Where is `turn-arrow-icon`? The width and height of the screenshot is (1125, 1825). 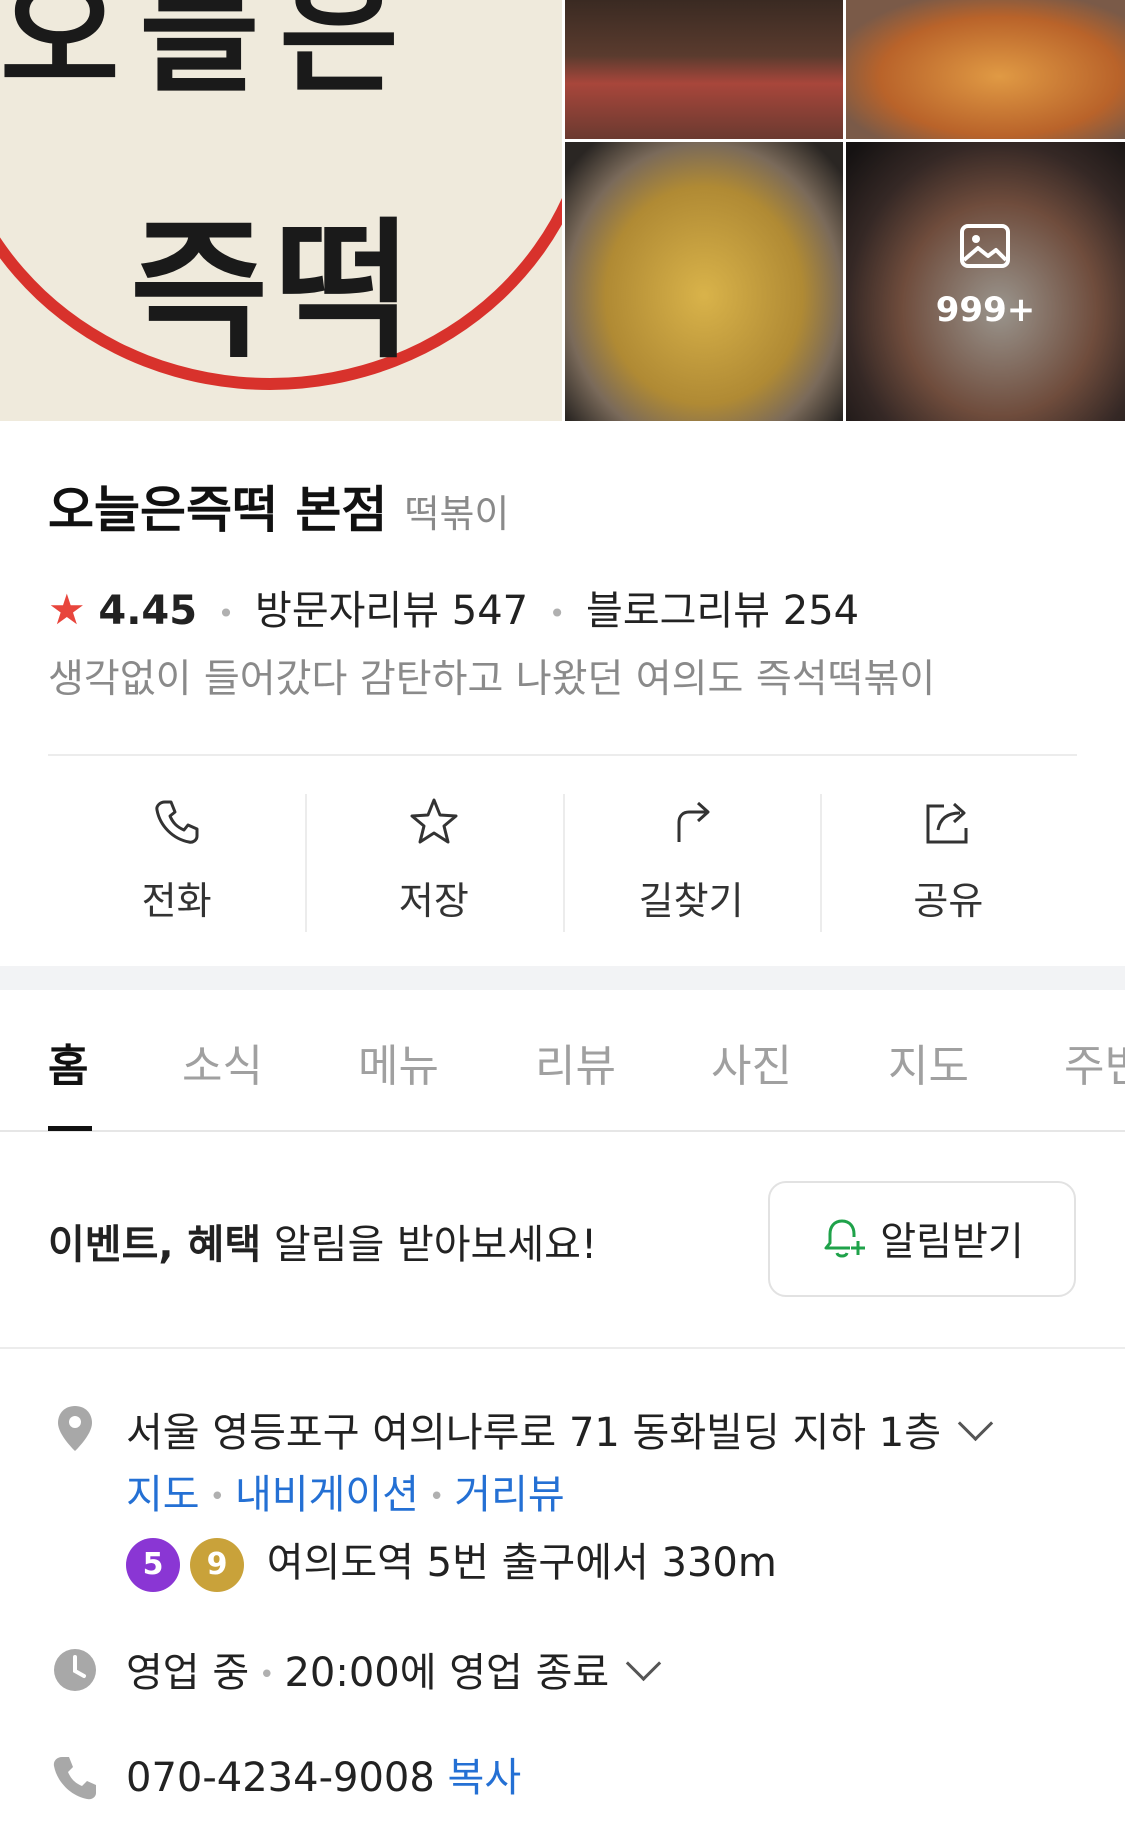 turn-arrow-icon is located at coordinates (693, 821).